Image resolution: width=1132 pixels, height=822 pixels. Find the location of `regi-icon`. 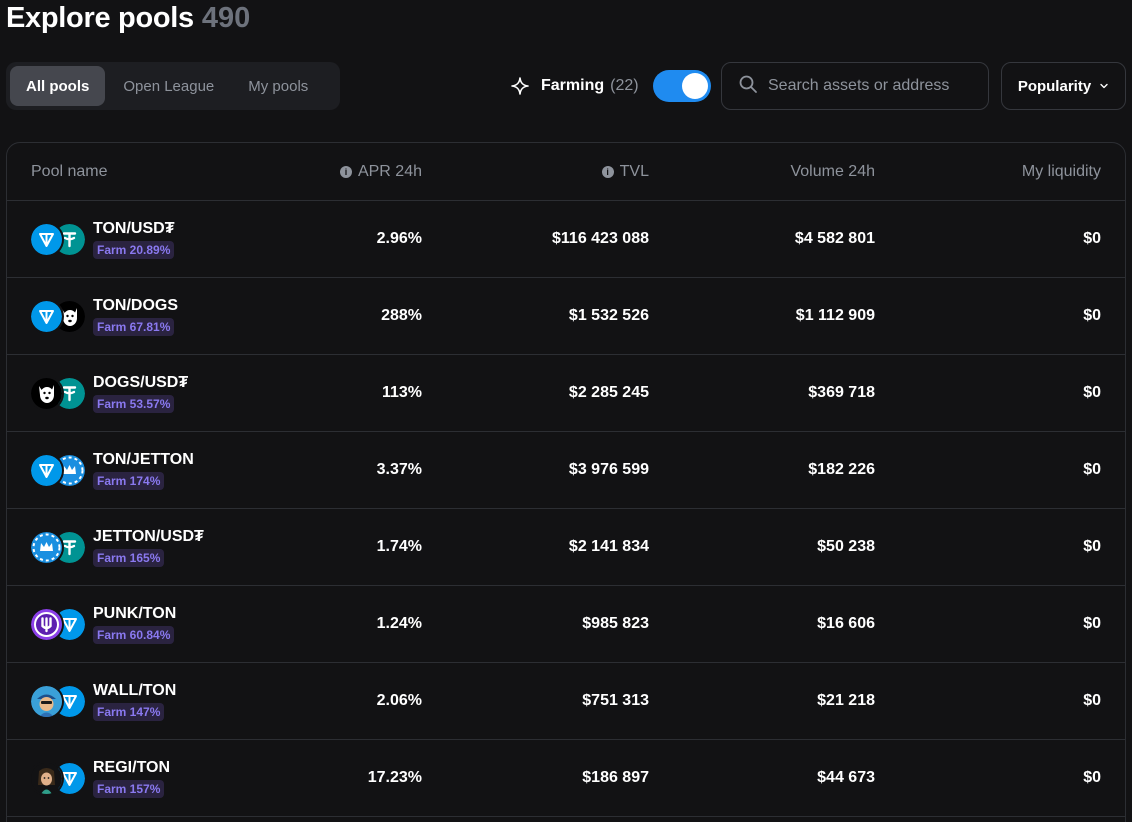

regi-icon is located at coordinates (46, 778).